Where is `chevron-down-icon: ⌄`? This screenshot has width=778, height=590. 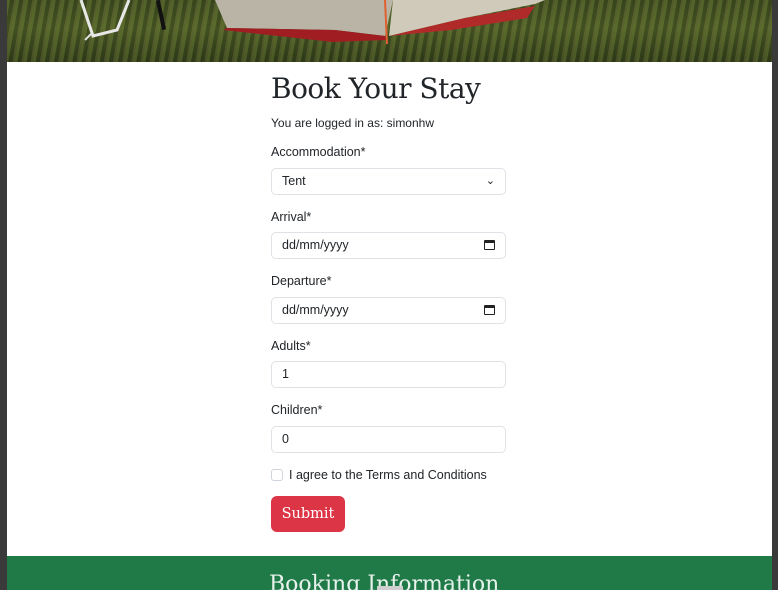
chevron-down-icon: ⌄ is located at coordinates (490, 181).